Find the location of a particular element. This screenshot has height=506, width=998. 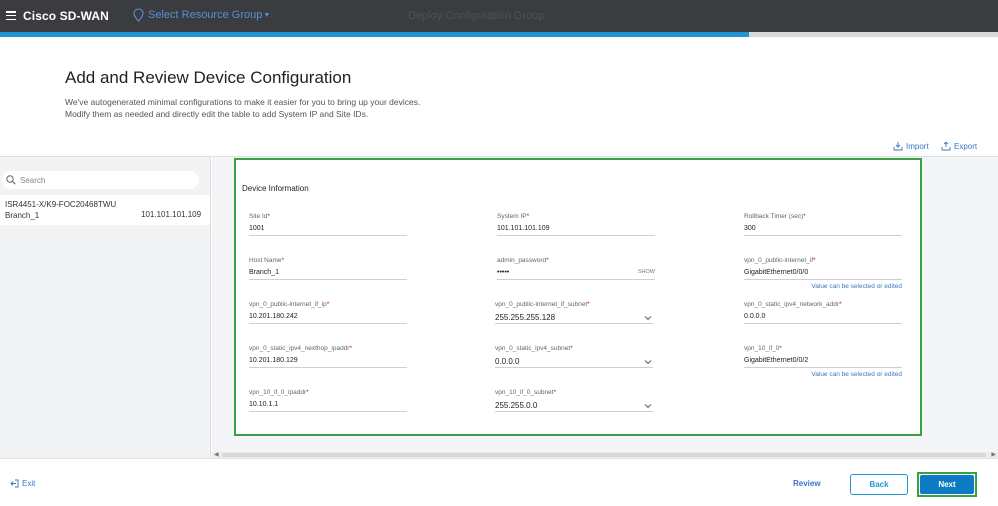

device-system-ip: 101.101.101.109 is located at coordinates (171, 214).